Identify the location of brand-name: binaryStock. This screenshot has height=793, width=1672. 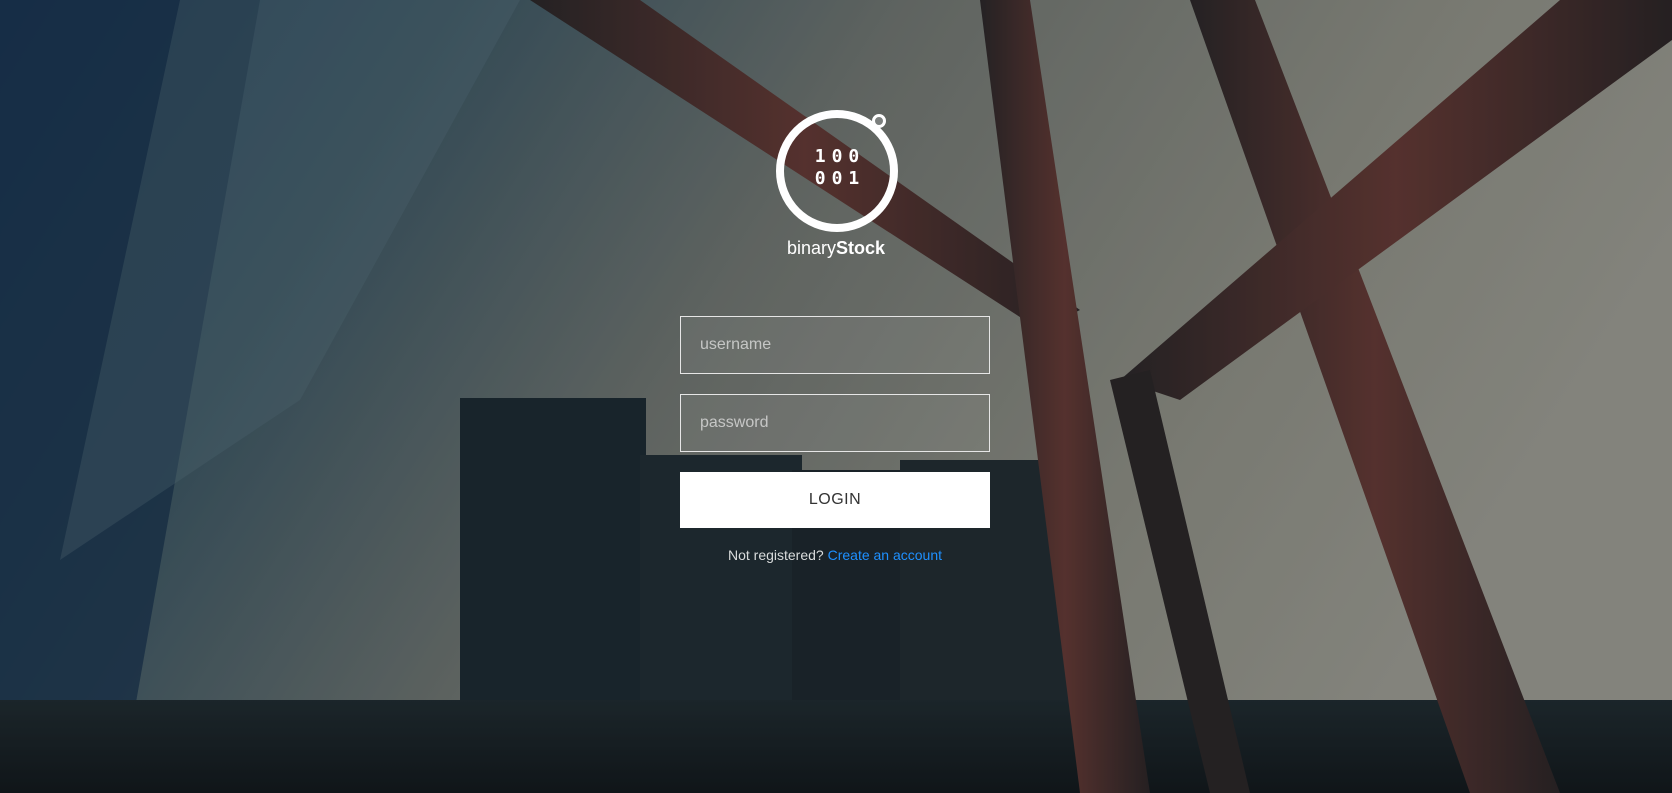
(836, 248).